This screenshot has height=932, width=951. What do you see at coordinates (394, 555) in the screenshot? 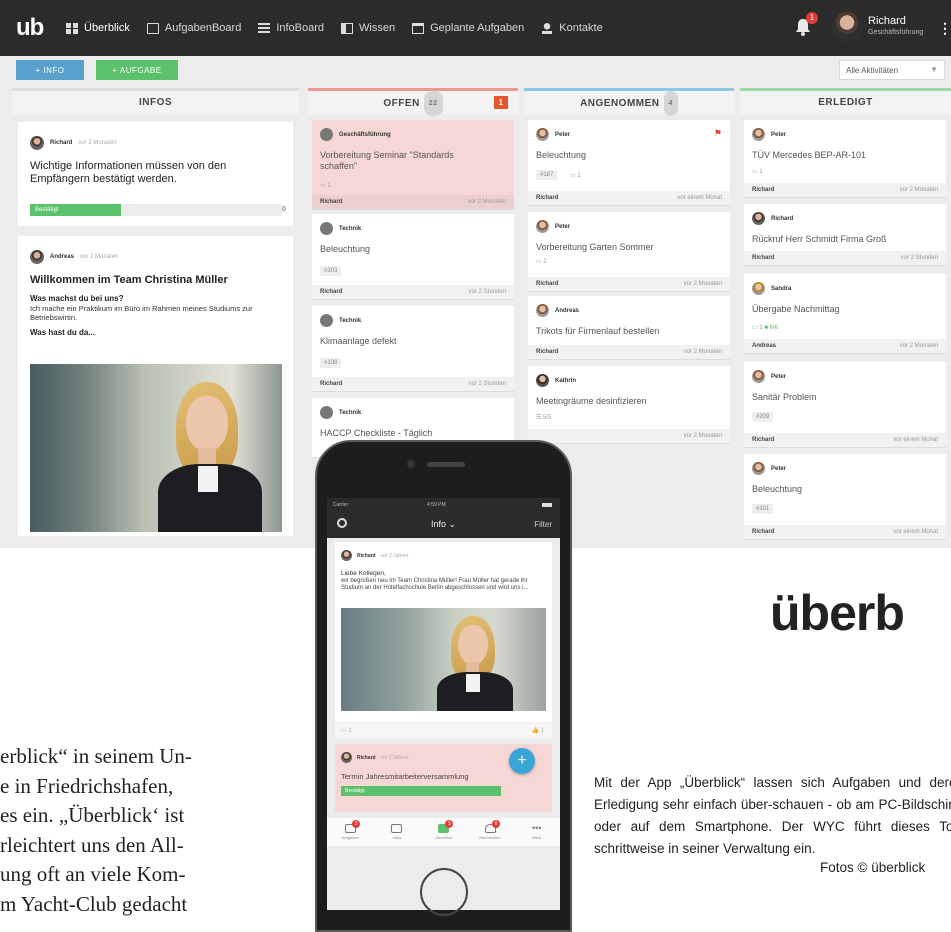
I see `post-time: vor 2 Jahren` at bounding box center [394, 555].